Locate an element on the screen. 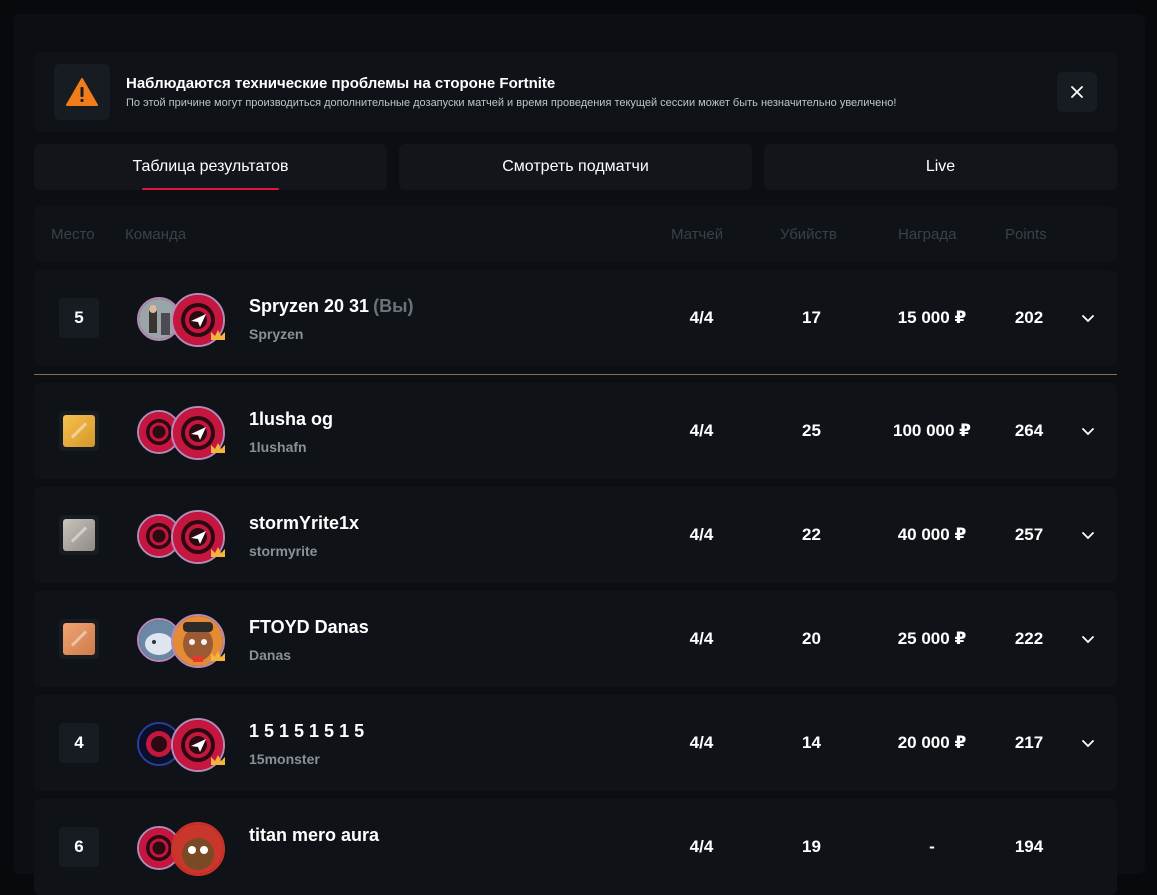 Image resolution: width=1157 pixels, height=895 pixels. table-row: FTOYD Danas Danas 4/4 20 25 000 ₽ 222 is located at coordinates (575, 639).